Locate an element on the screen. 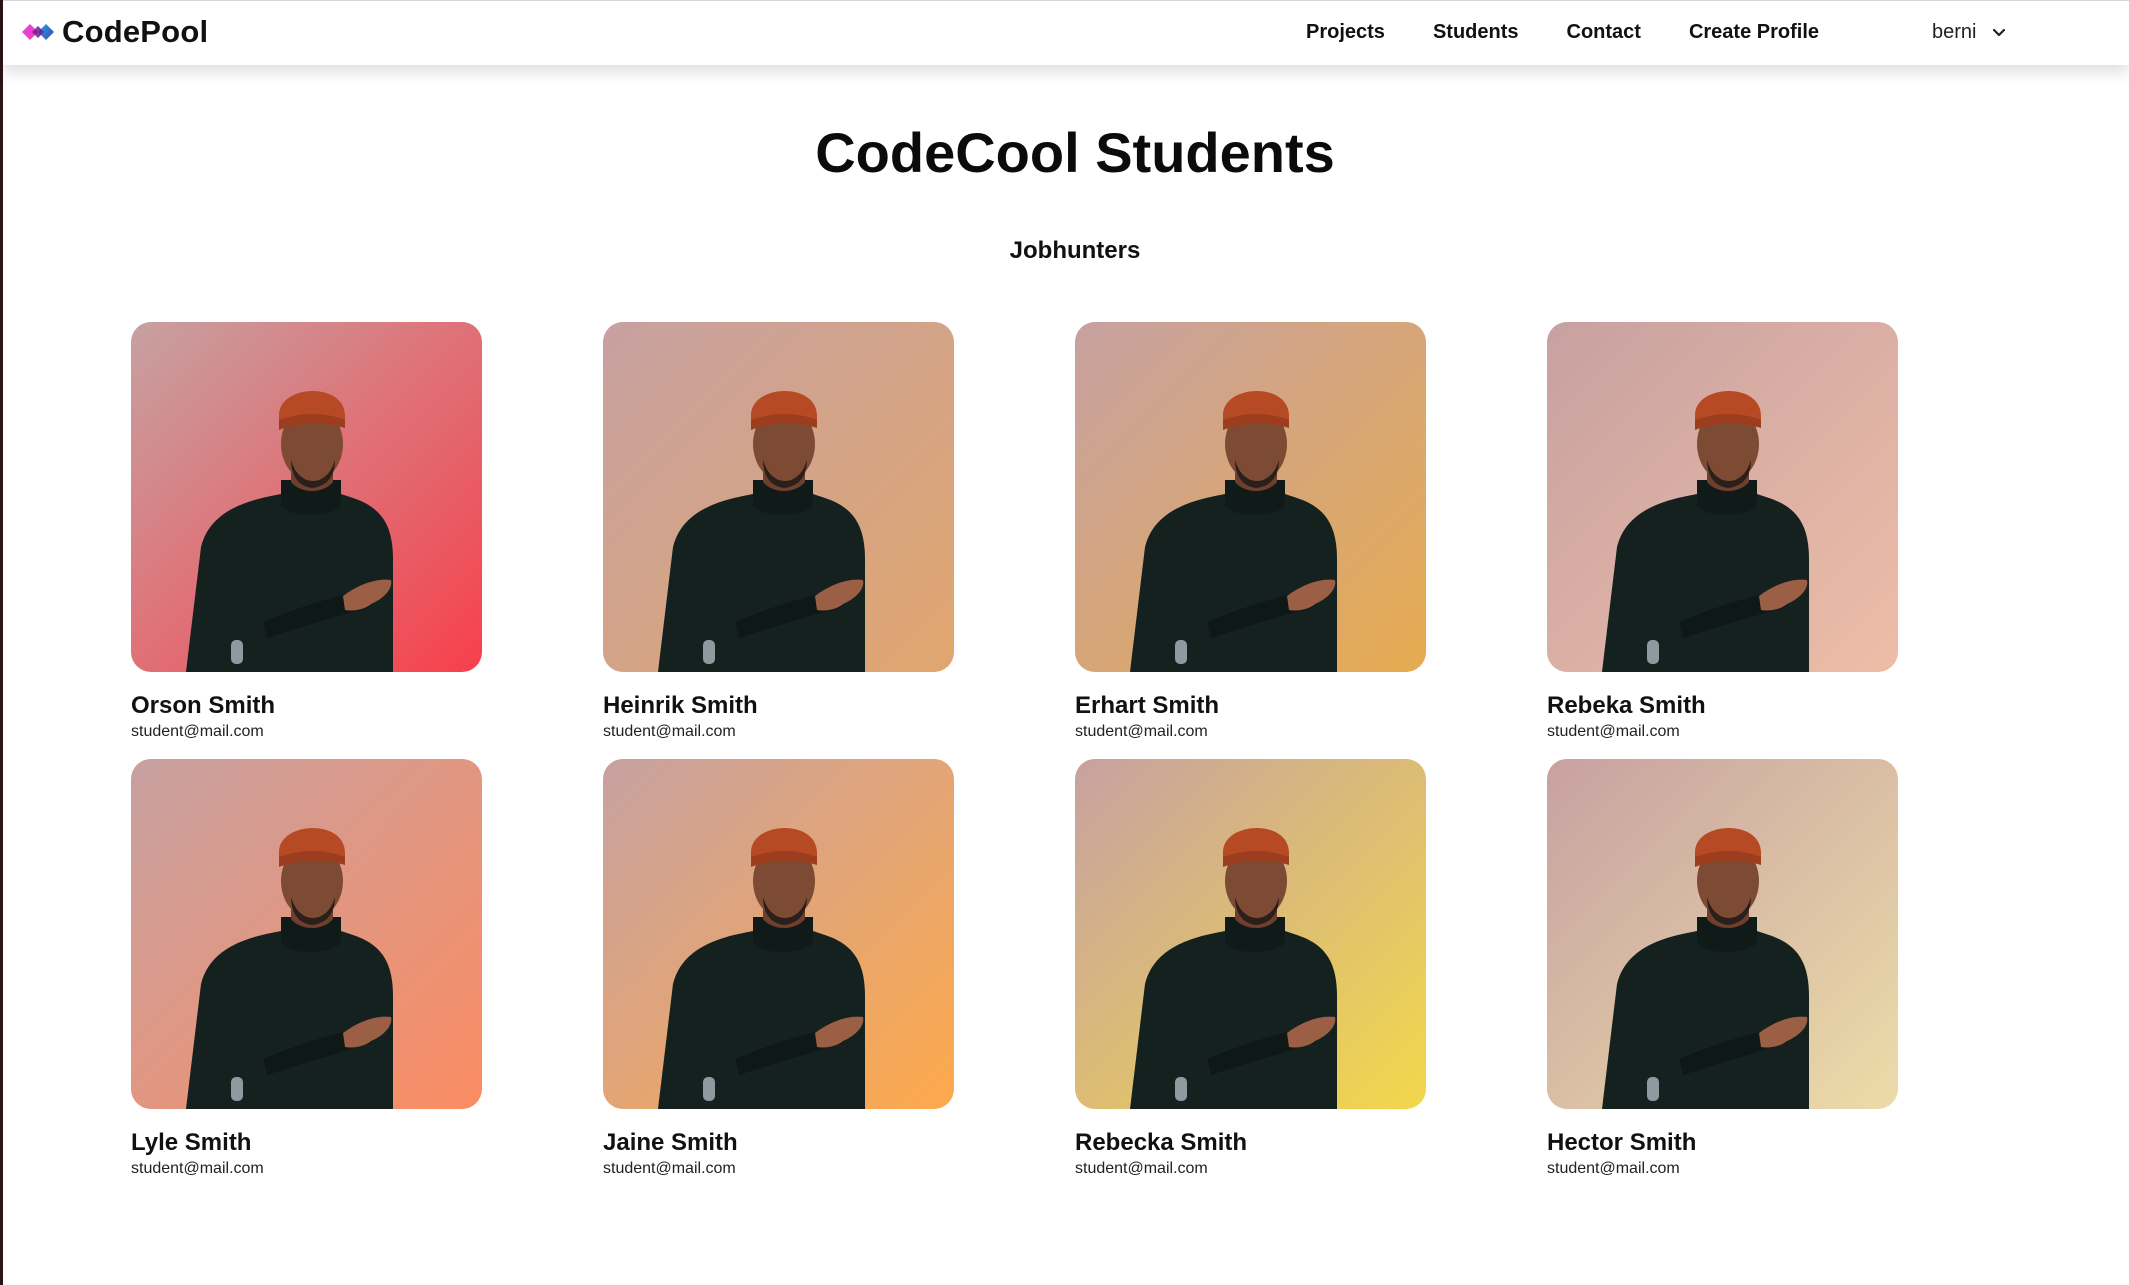  student-name: Rebecka Smith is located at coordinates (1161, 1142).